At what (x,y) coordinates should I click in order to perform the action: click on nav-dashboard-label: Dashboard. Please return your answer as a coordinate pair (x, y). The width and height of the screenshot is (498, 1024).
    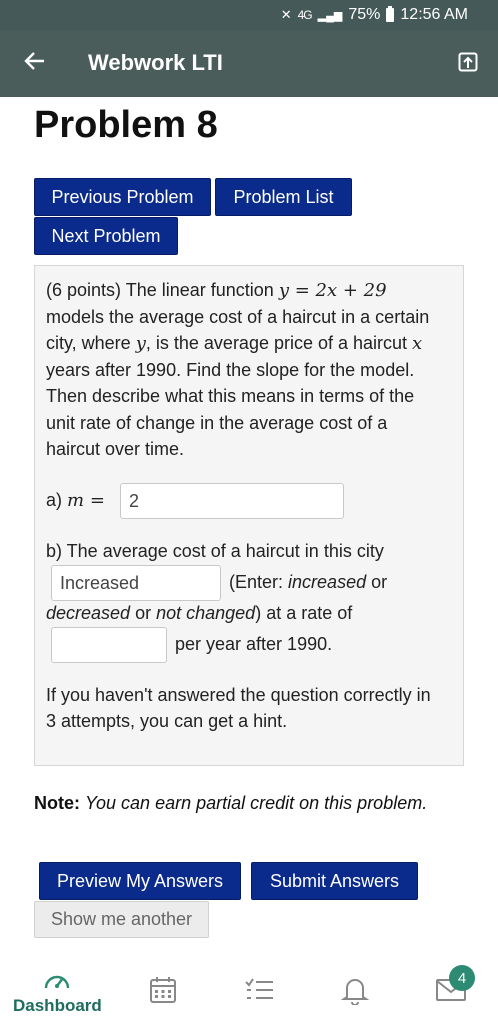
    Looking at the image, I should click on (57, 1005).